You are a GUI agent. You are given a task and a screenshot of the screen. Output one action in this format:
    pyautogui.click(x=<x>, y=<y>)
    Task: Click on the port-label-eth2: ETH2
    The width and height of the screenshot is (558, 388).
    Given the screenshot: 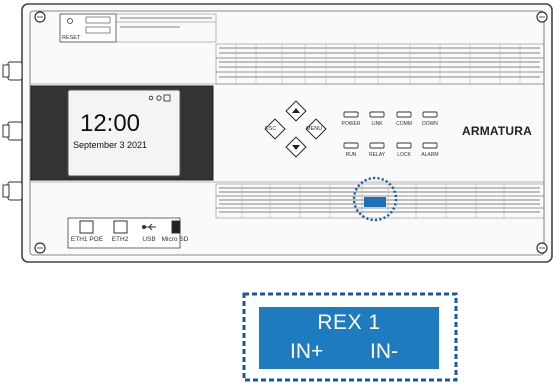 What is the action you would take?
    pyautogui.click(x=120, y=239)
    